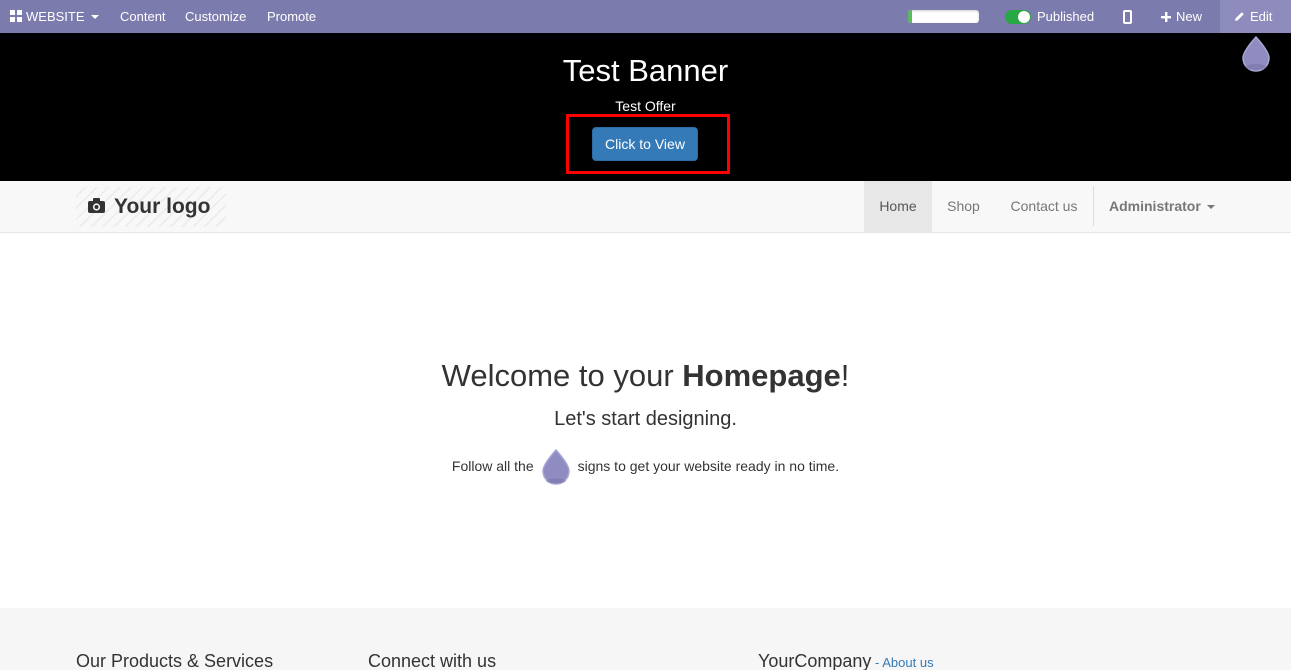 The image size is (1291, 670). What do you see at coordinates (645, 144) in the screenshot?
I see `click-to-view-button: Click to View` at bounding box center [645, 144].